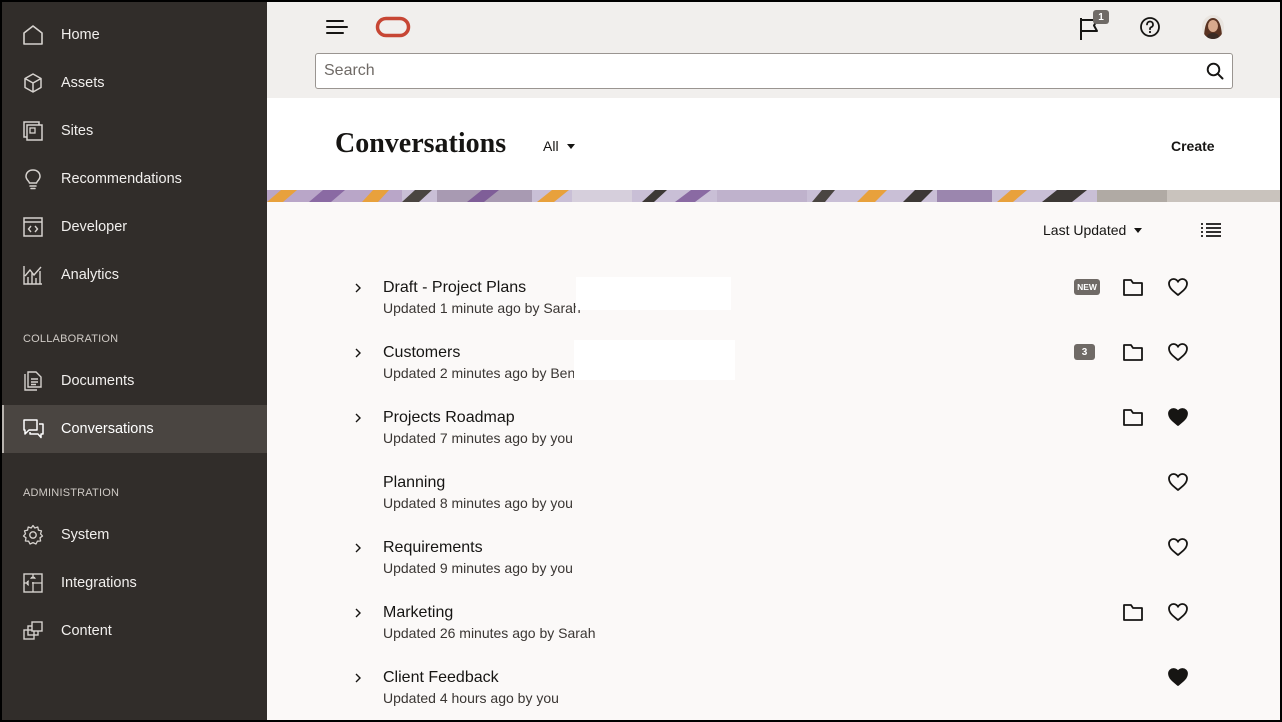  I want to click on sidebar-item-label: Home, so click(80, 35).